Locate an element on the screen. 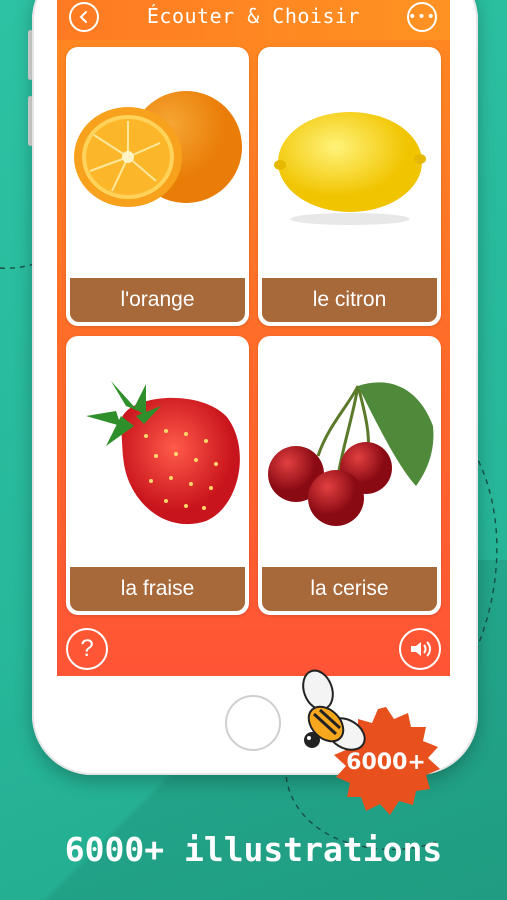 The height and width of the screenshot is (900, 507). help-button: ? is located at coordinates (87, 649).